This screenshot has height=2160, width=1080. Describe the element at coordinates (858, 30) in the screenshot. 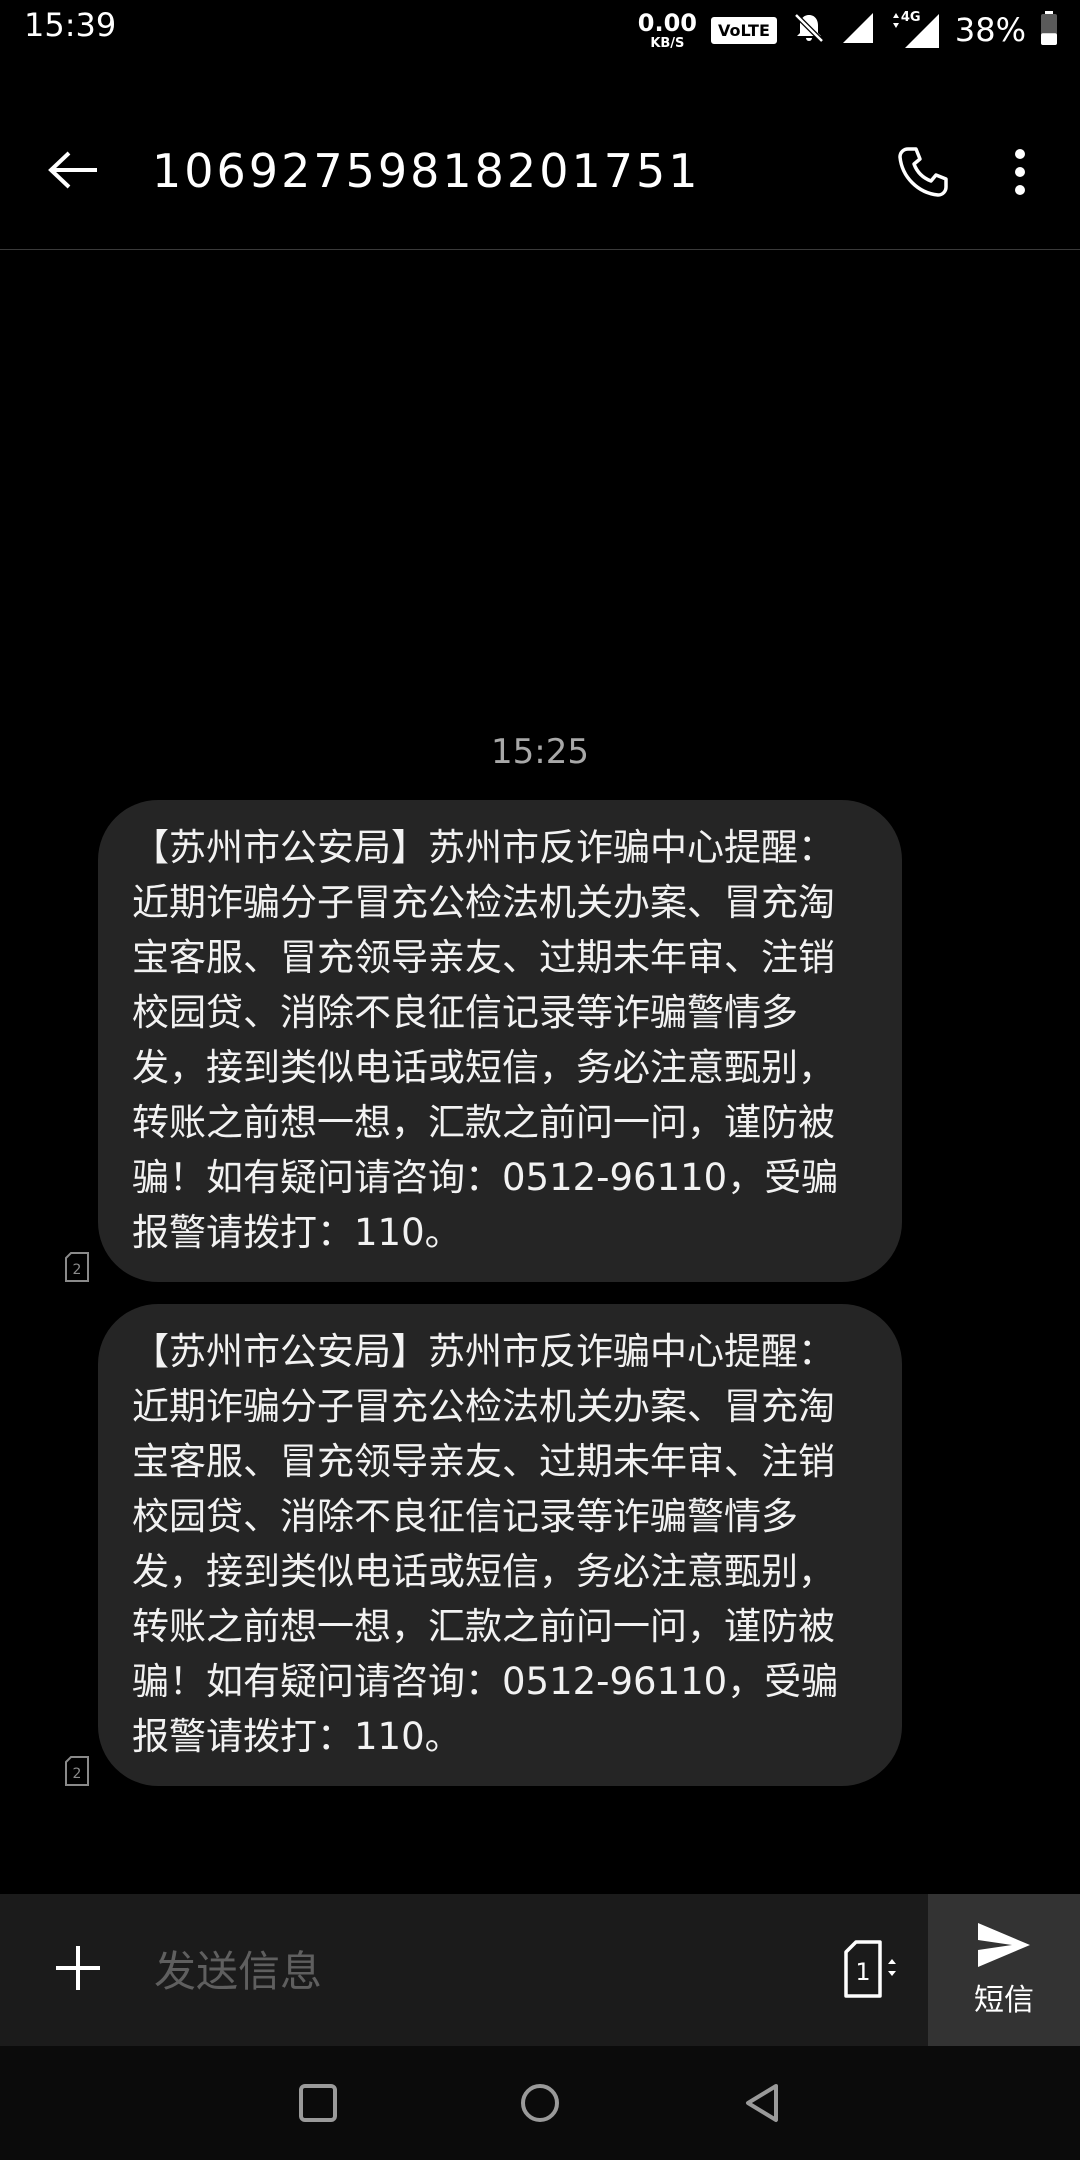

I see `signal-icon` at that location.